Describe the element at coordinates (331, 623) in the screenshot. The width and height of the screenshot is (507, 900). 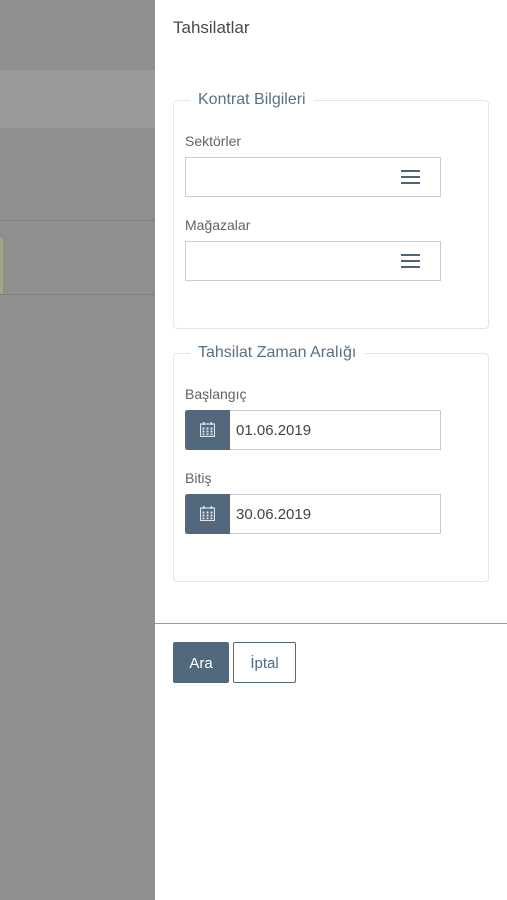
I see `footer-divider` at that location.